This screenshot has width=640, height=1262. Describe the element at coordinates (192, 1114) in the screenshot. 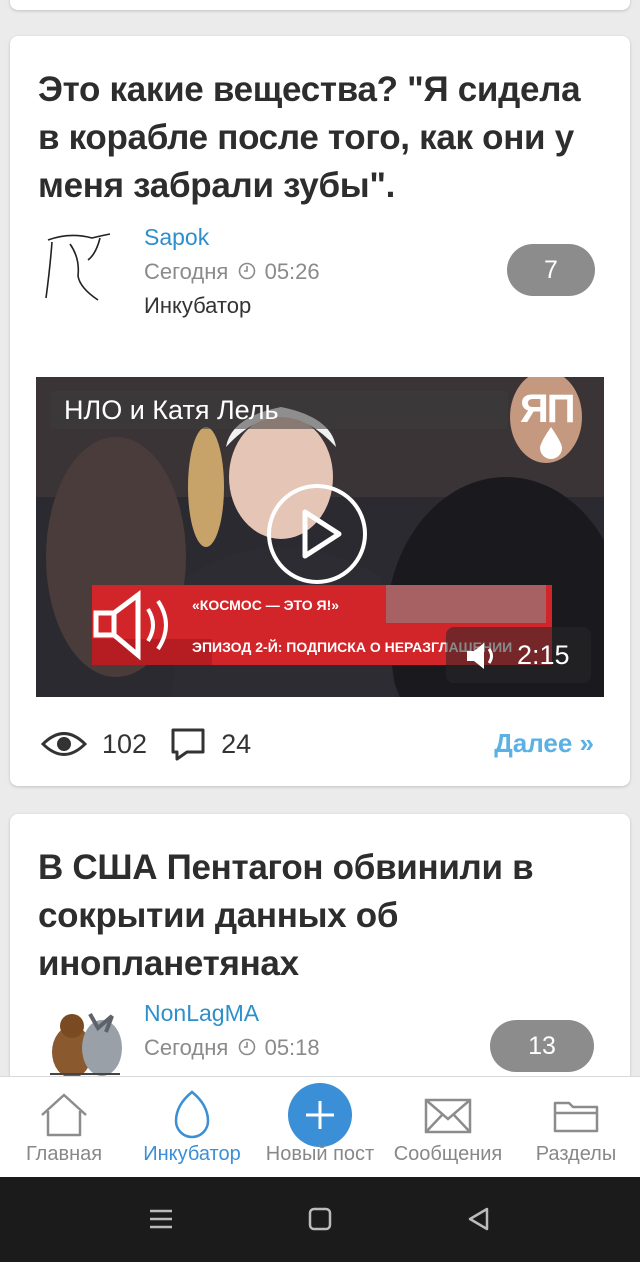

I see `egg-icon` at that location.